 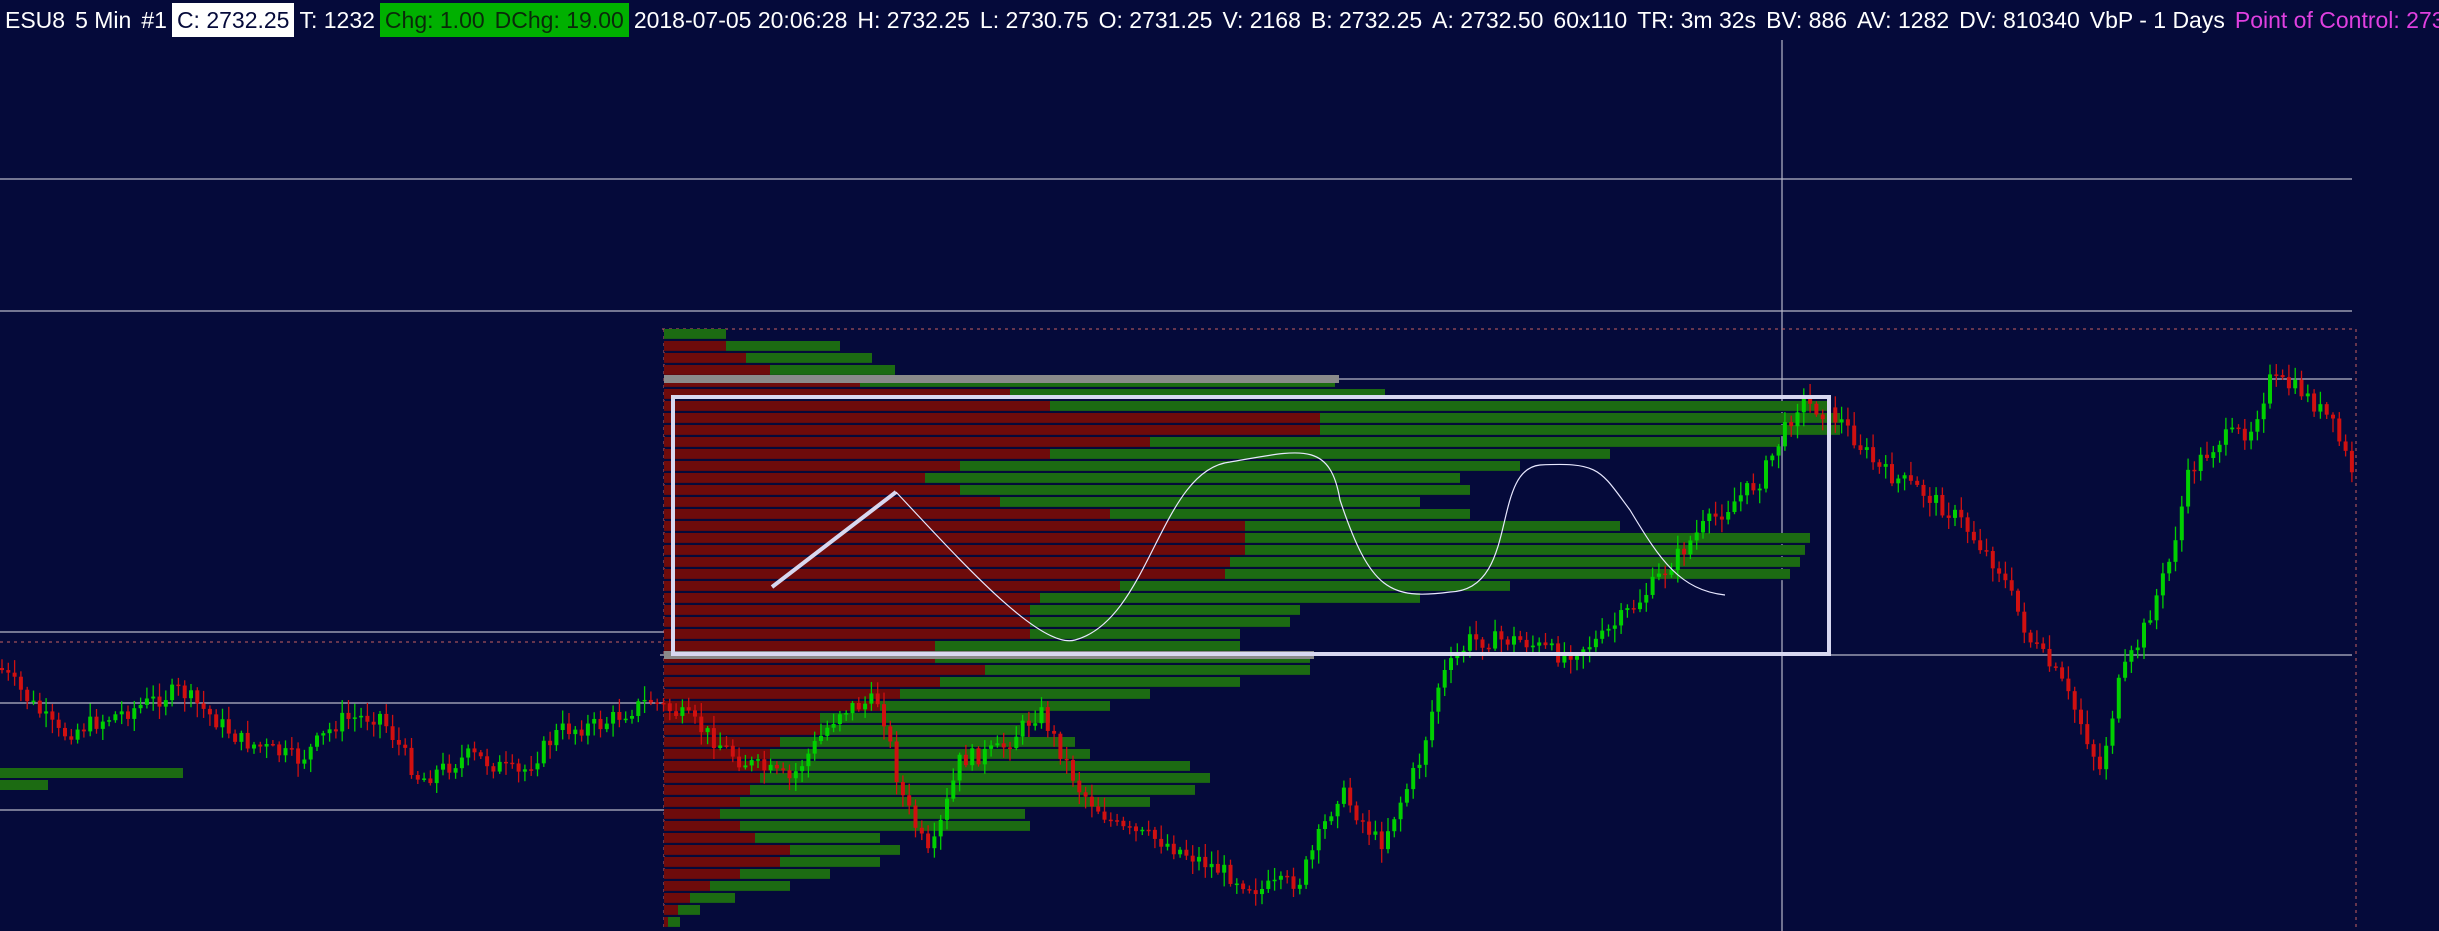 What do you see at coordinates (434, 20) in the screenshot?
I see `change-label: Chg: 1.00` at bounding box center [434, 20].